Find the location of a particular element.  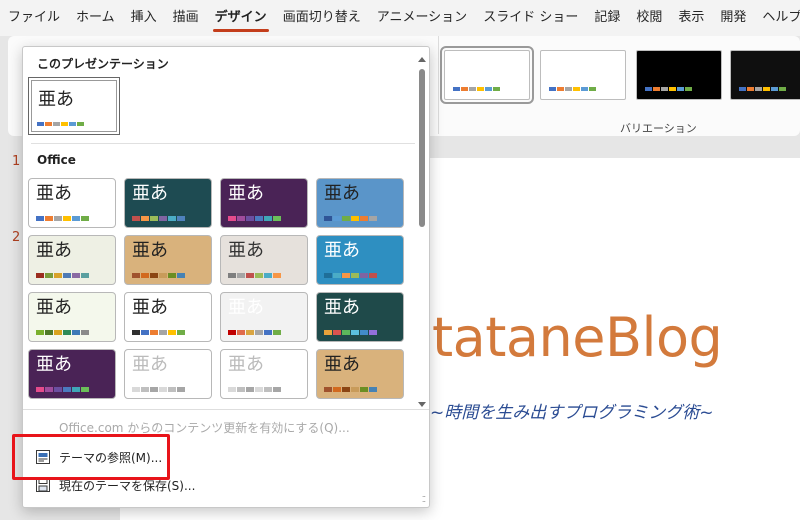

ribbon-tab: アニメーション is located at coordinates (422, 18).